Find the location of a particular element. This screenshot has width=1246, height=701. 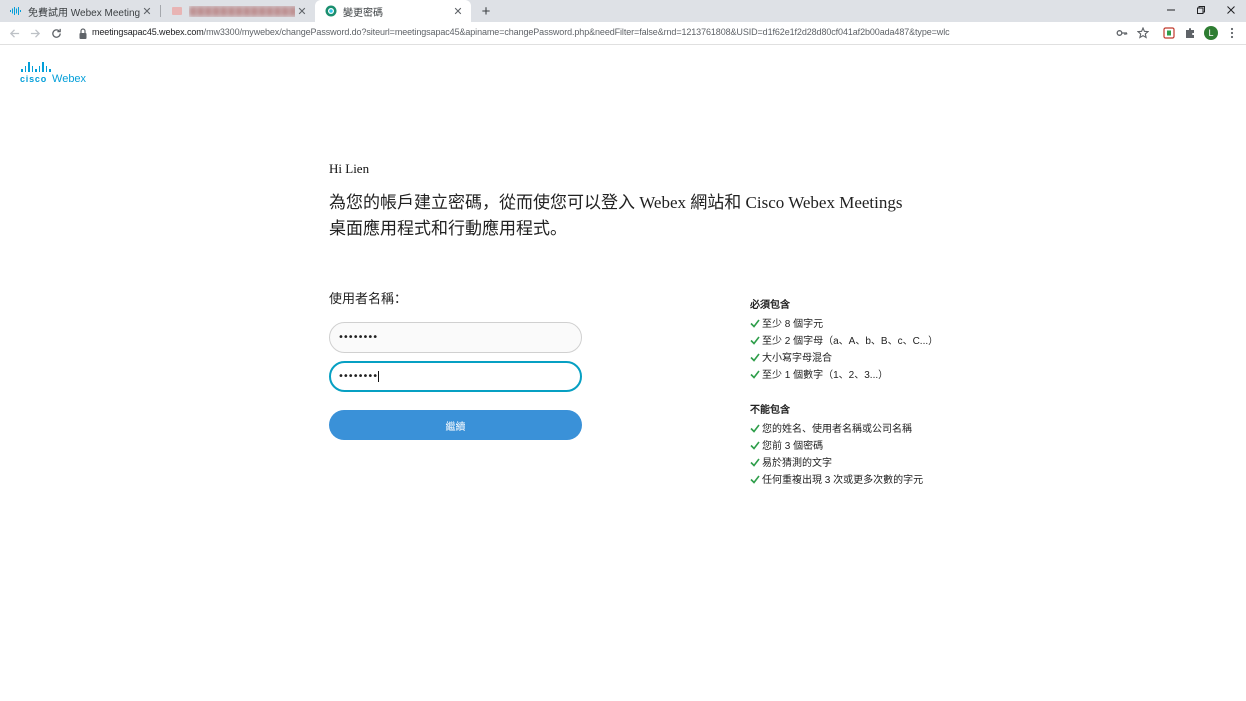

favicon-icon is located at coordinates (177, 11).